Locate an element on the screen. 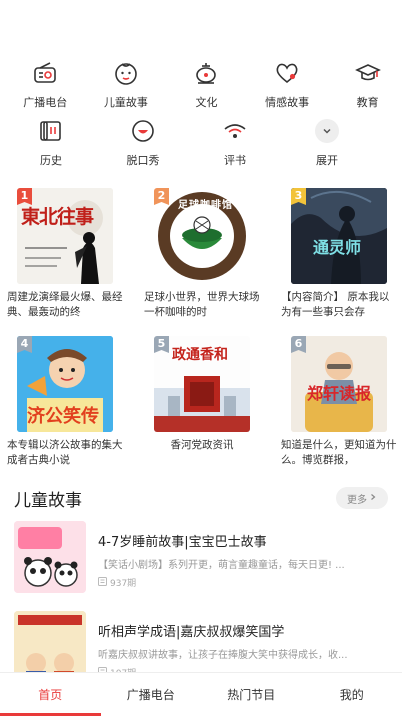  cover-image: 1 東北往事 is located at coordinates (65, 236).